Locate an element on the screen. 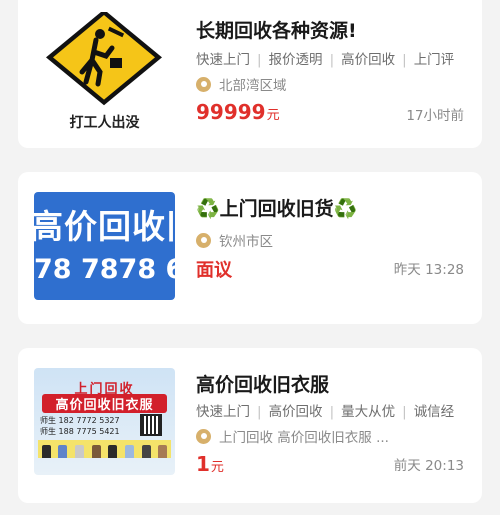  listing-location: 北部湾区域 is located at coordinates (331, 84).